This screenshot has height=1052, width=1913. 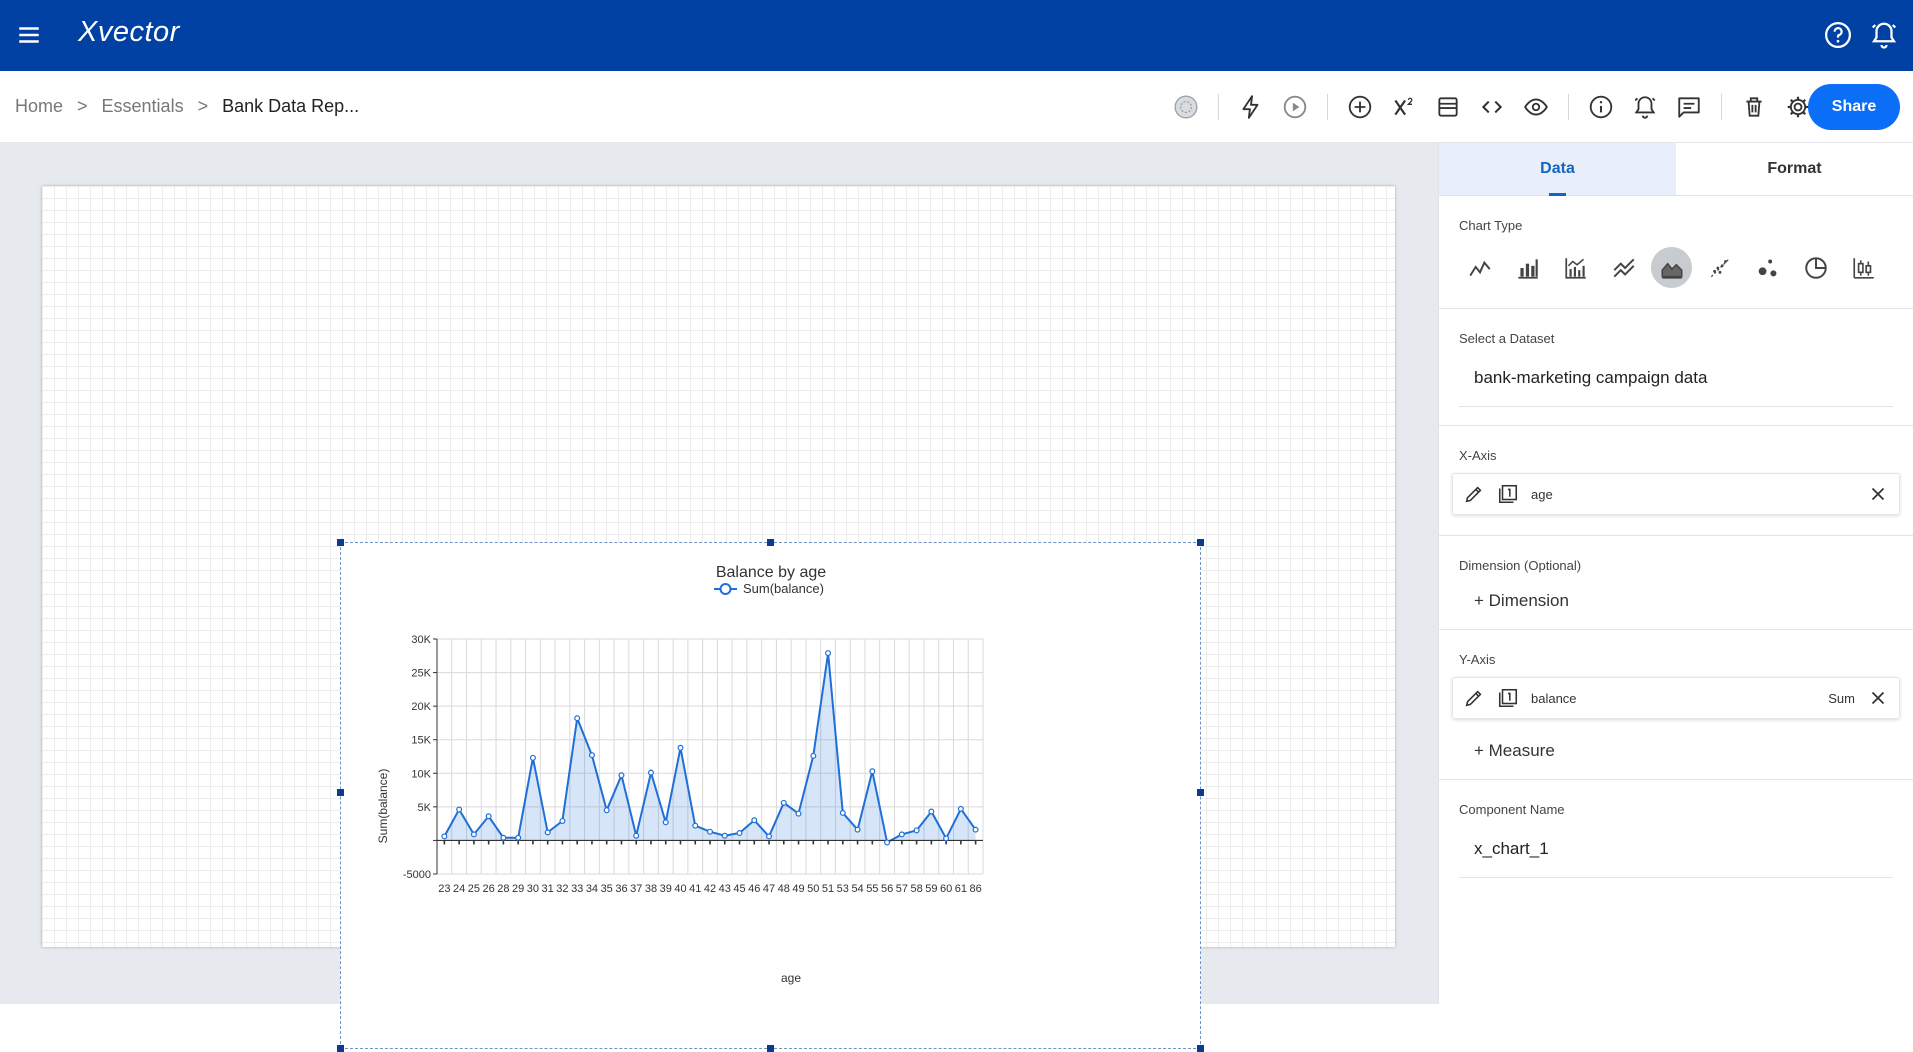 I want to click on bubble-chart-type-icon, so click(x=1767, y=267).